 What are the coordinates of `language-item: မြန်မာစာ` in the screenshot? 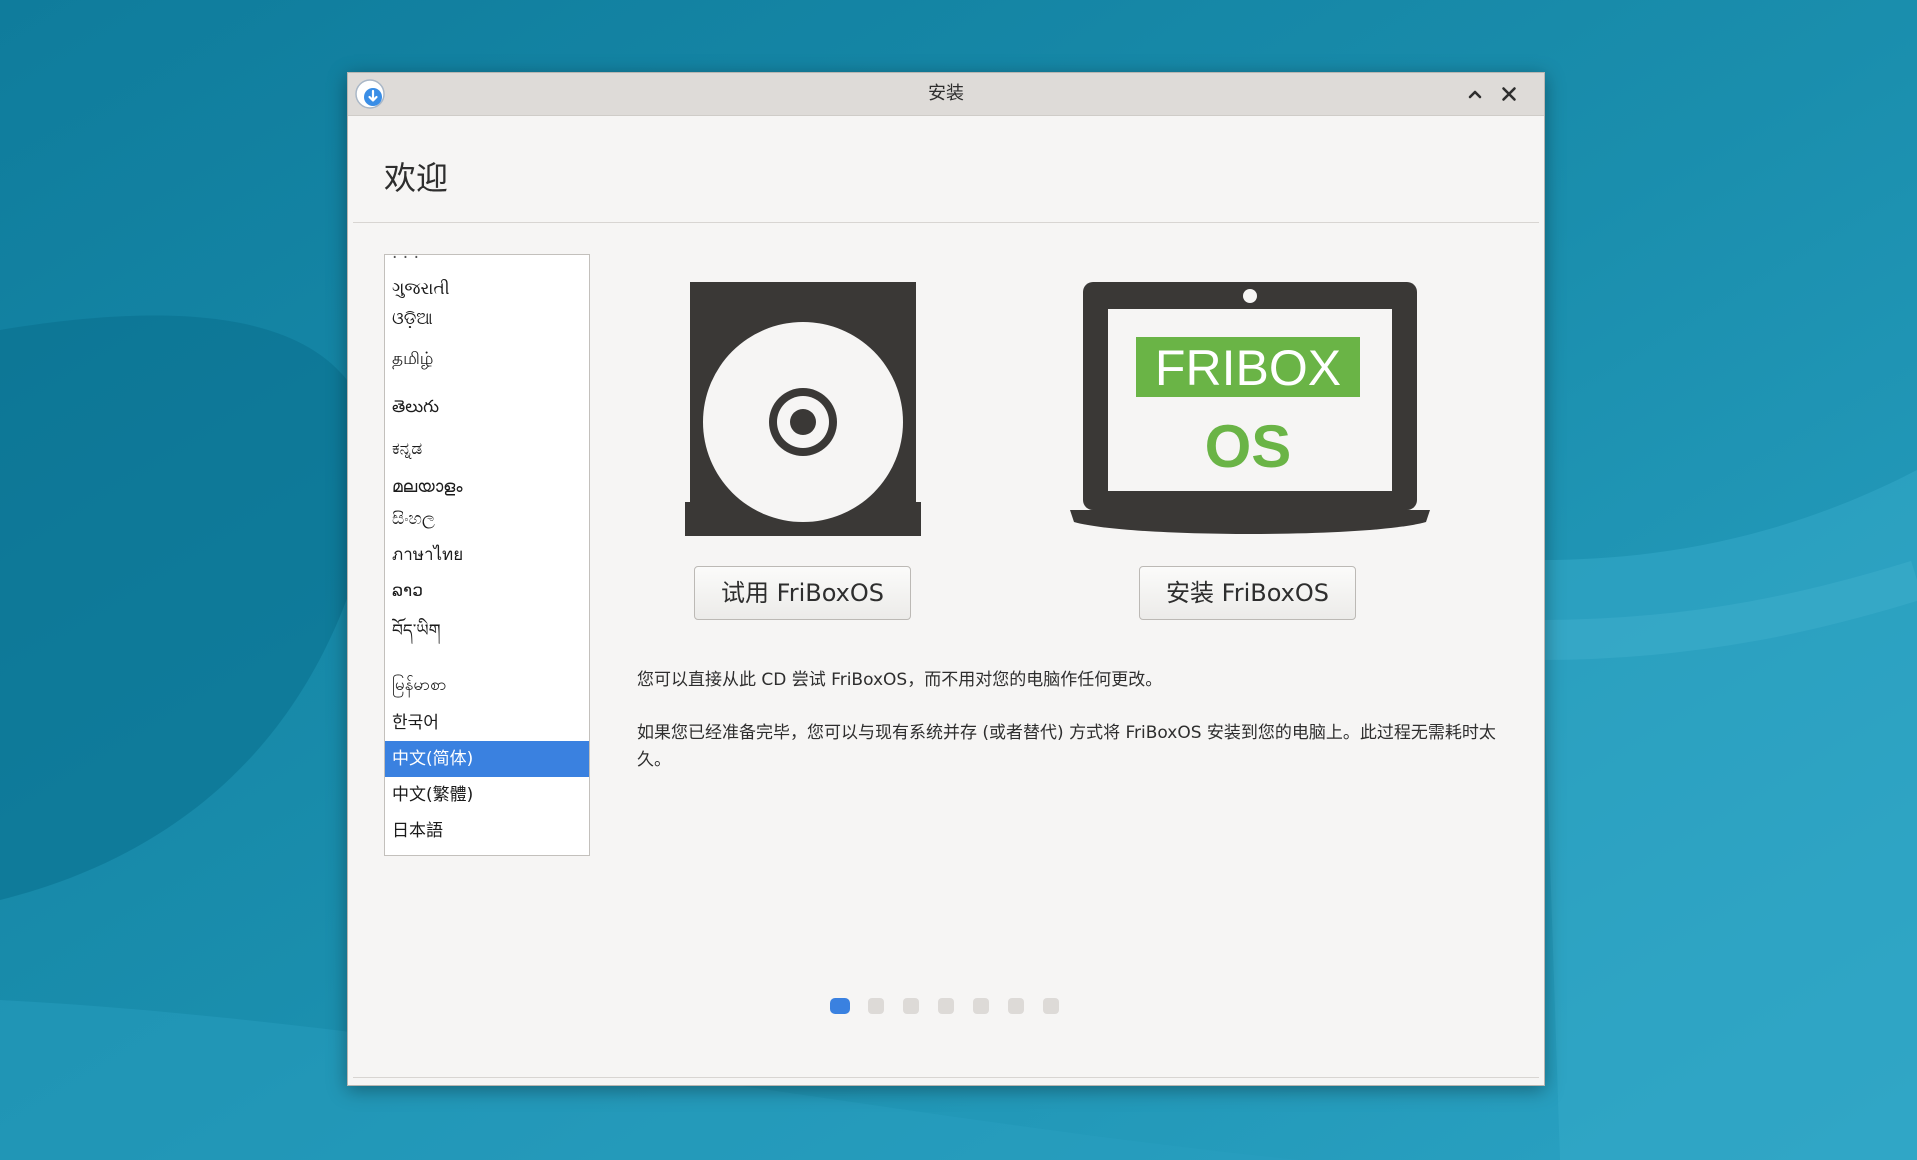 It's located at (487, 685).